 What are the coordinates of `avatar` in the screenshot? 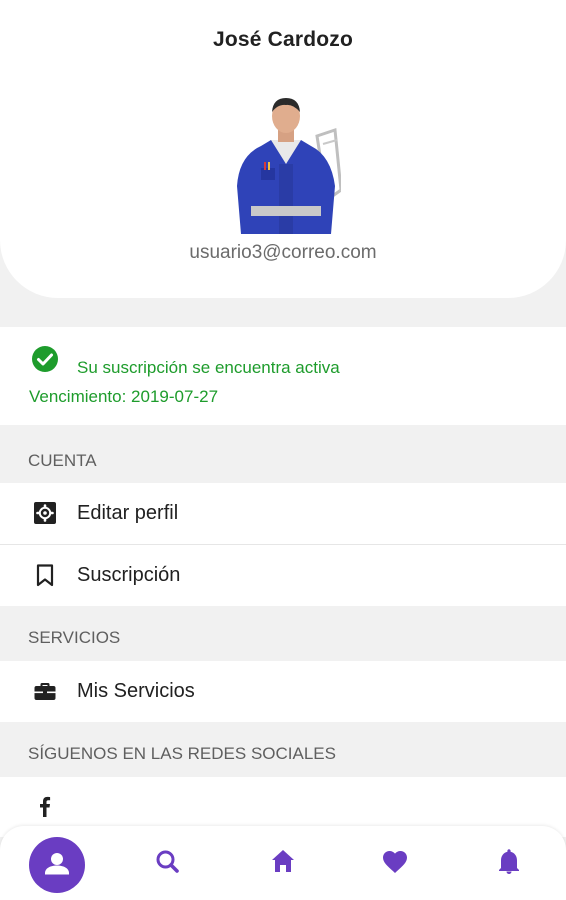 It's located at (289, 166).